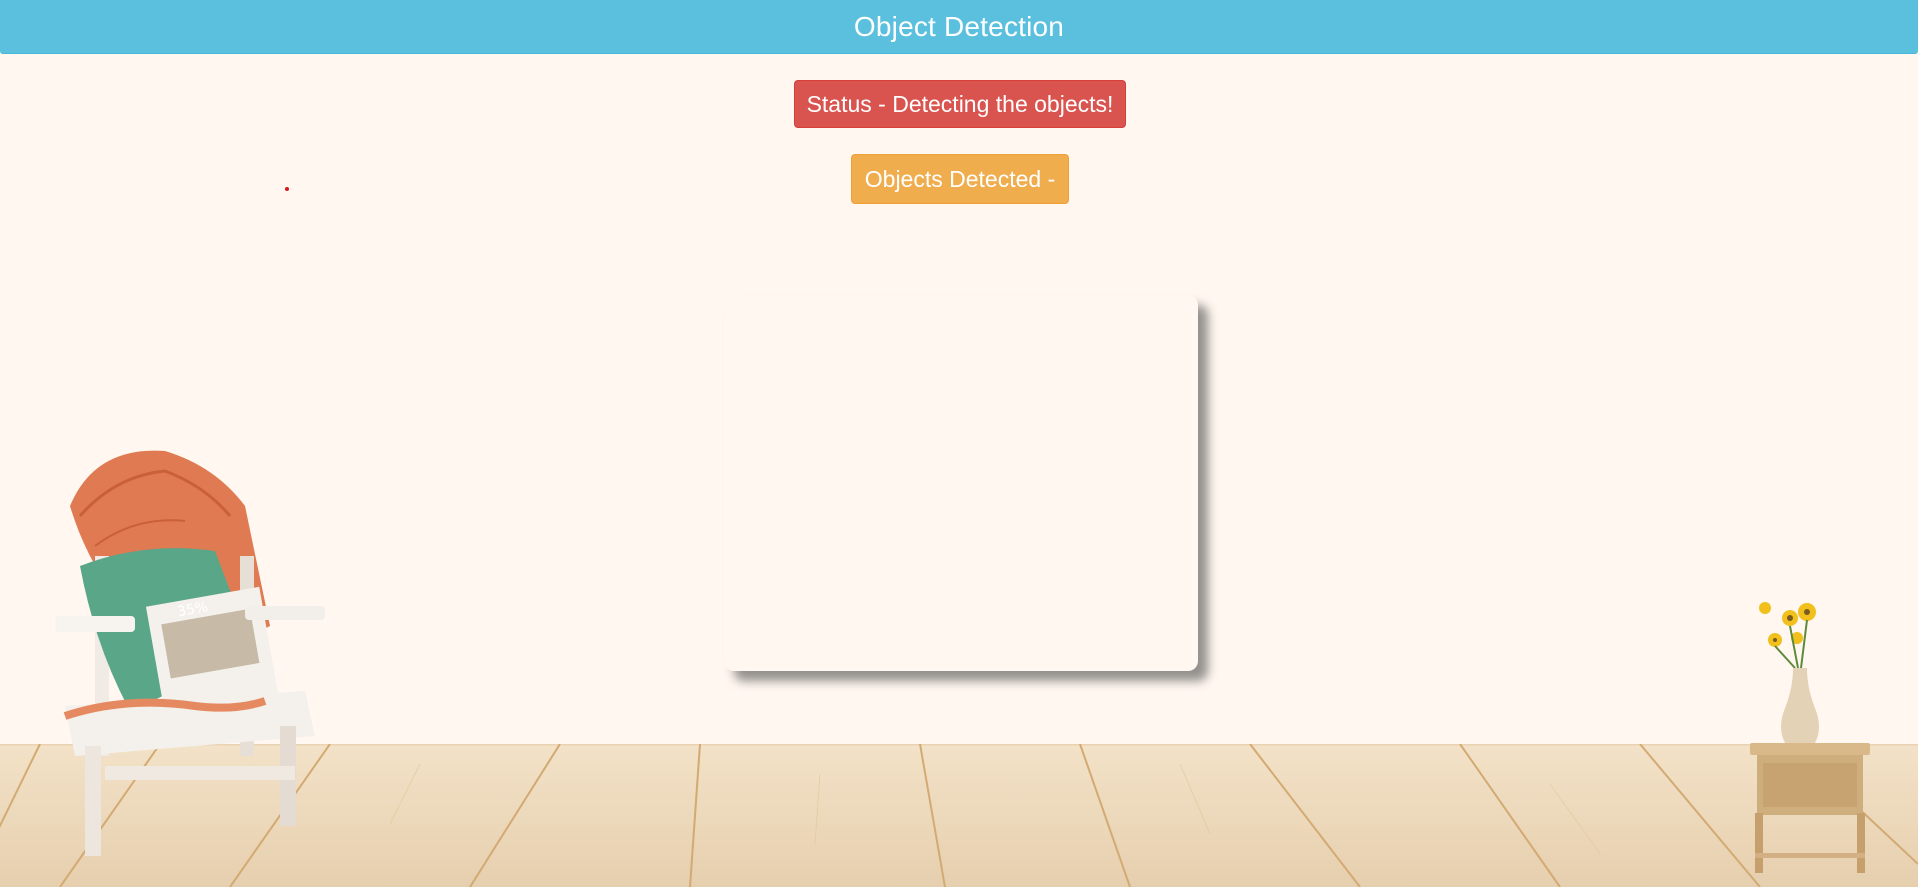  I want to click on detection-marker-dot, so click(287, 189).